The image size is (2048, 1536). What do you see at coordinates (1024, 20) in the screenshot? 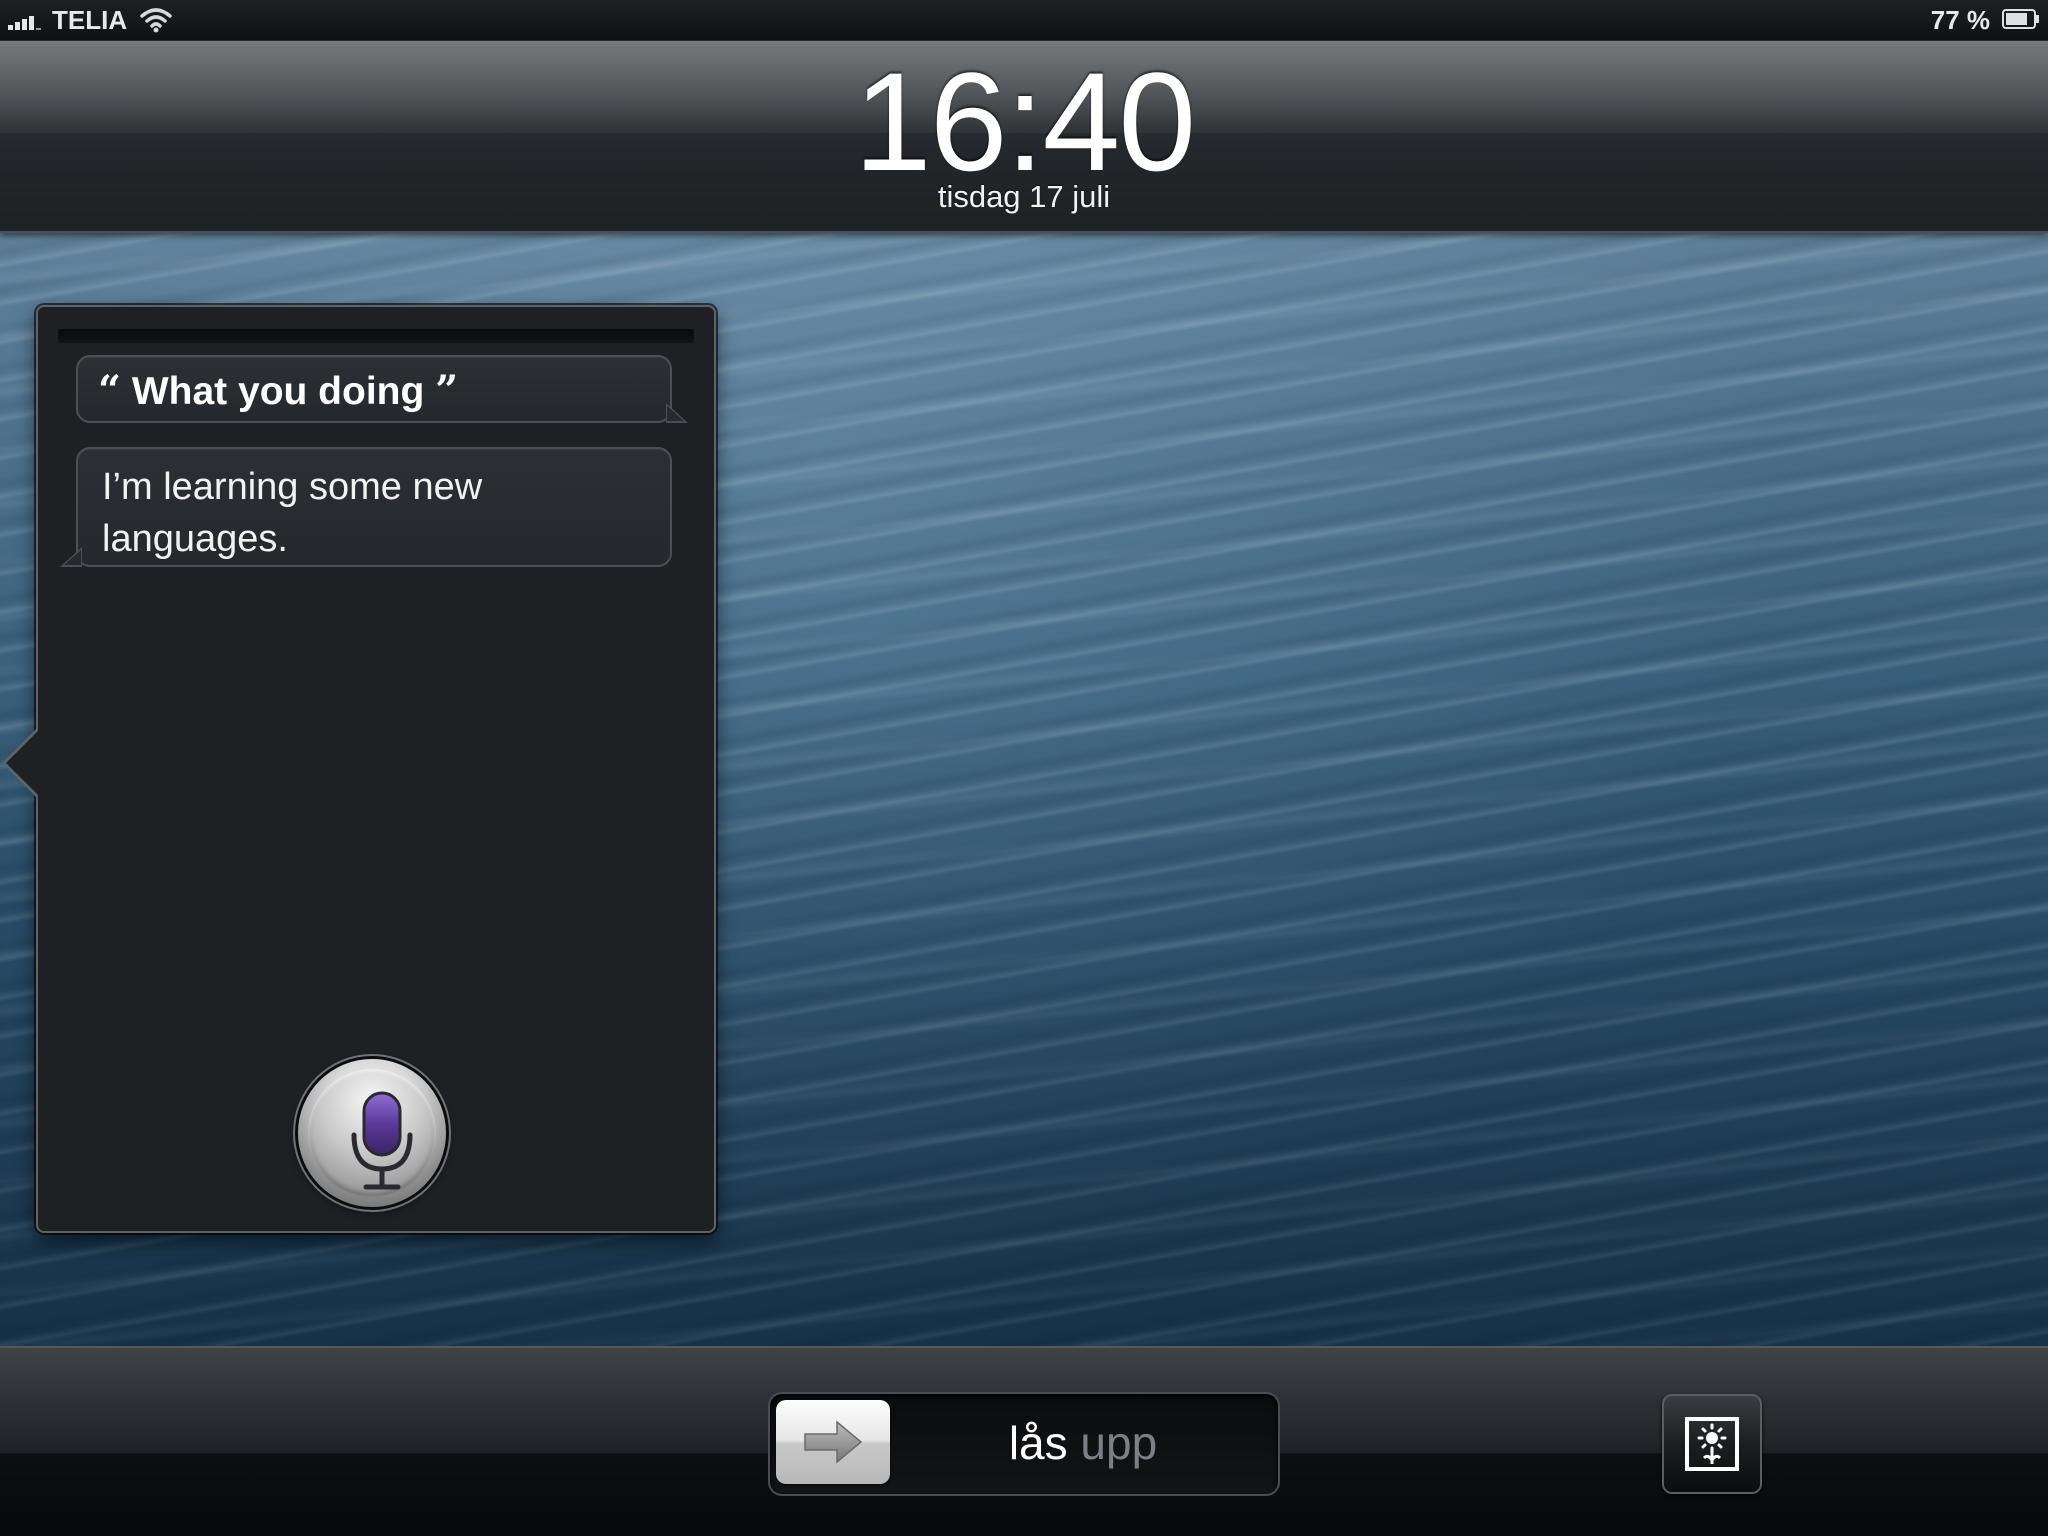
I see `status-bar: TELIA 77 %` at bounding box center [1024, 20].